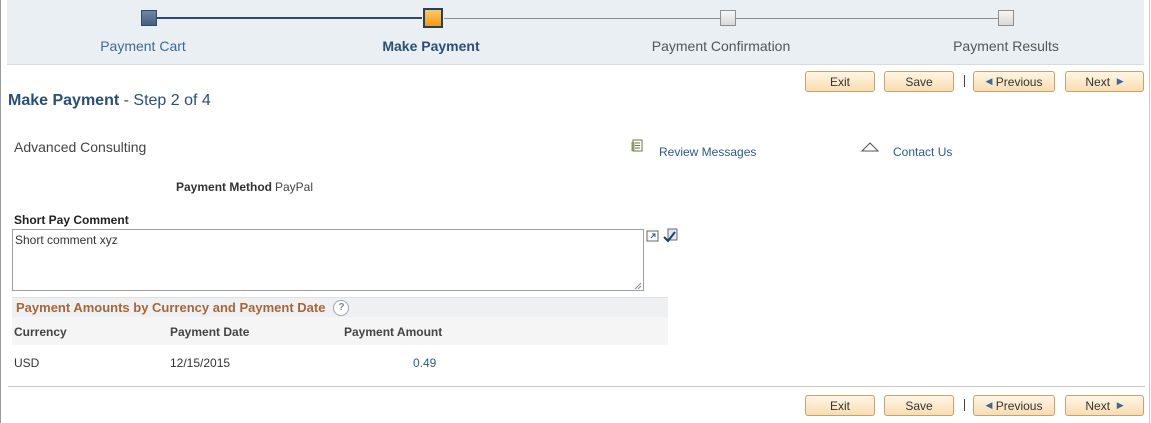 The width and height of the screenshot is (1151, 423). I want to click on payment-amount-cell: 0.49, so click(425, 363).